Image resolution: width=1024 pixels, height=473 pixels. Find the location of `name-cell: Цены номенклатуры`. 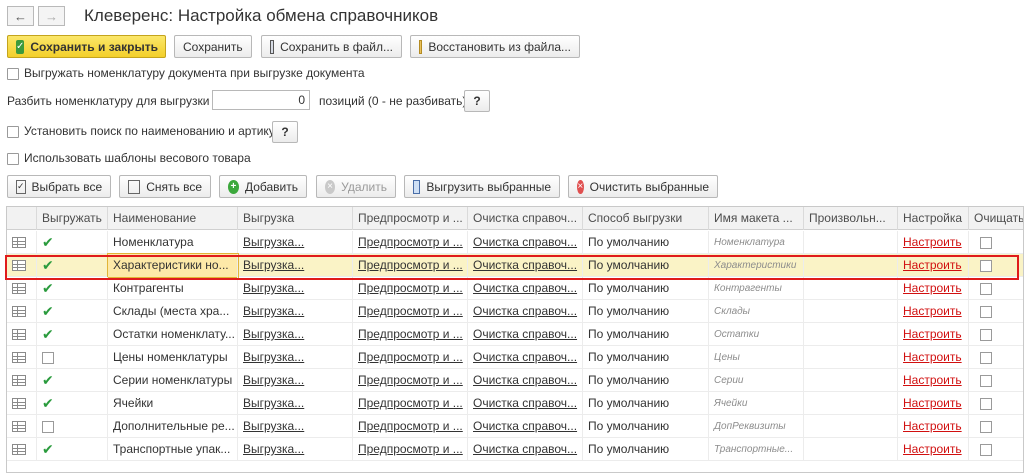

name-cell: Цены номенклатуры is located at coordinates (173, 357).